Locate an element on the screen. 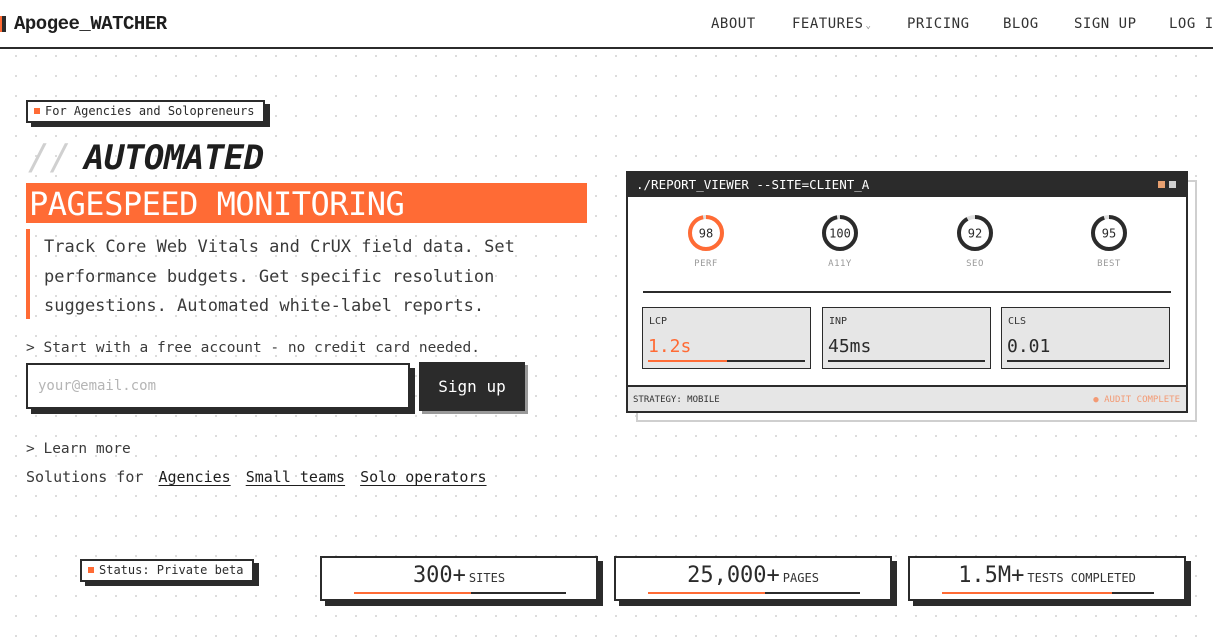 The width and height of the screenshot is (1213, 637). score-value: 95 is located at coordinates (1109, 234).